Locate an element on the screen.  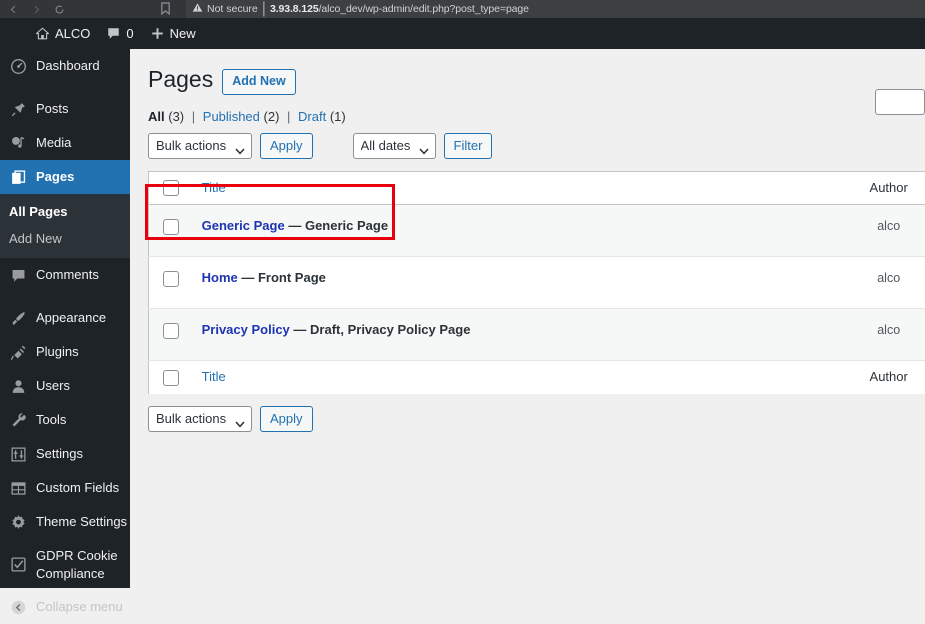
reload-icon is located at coordinates (59, 9).